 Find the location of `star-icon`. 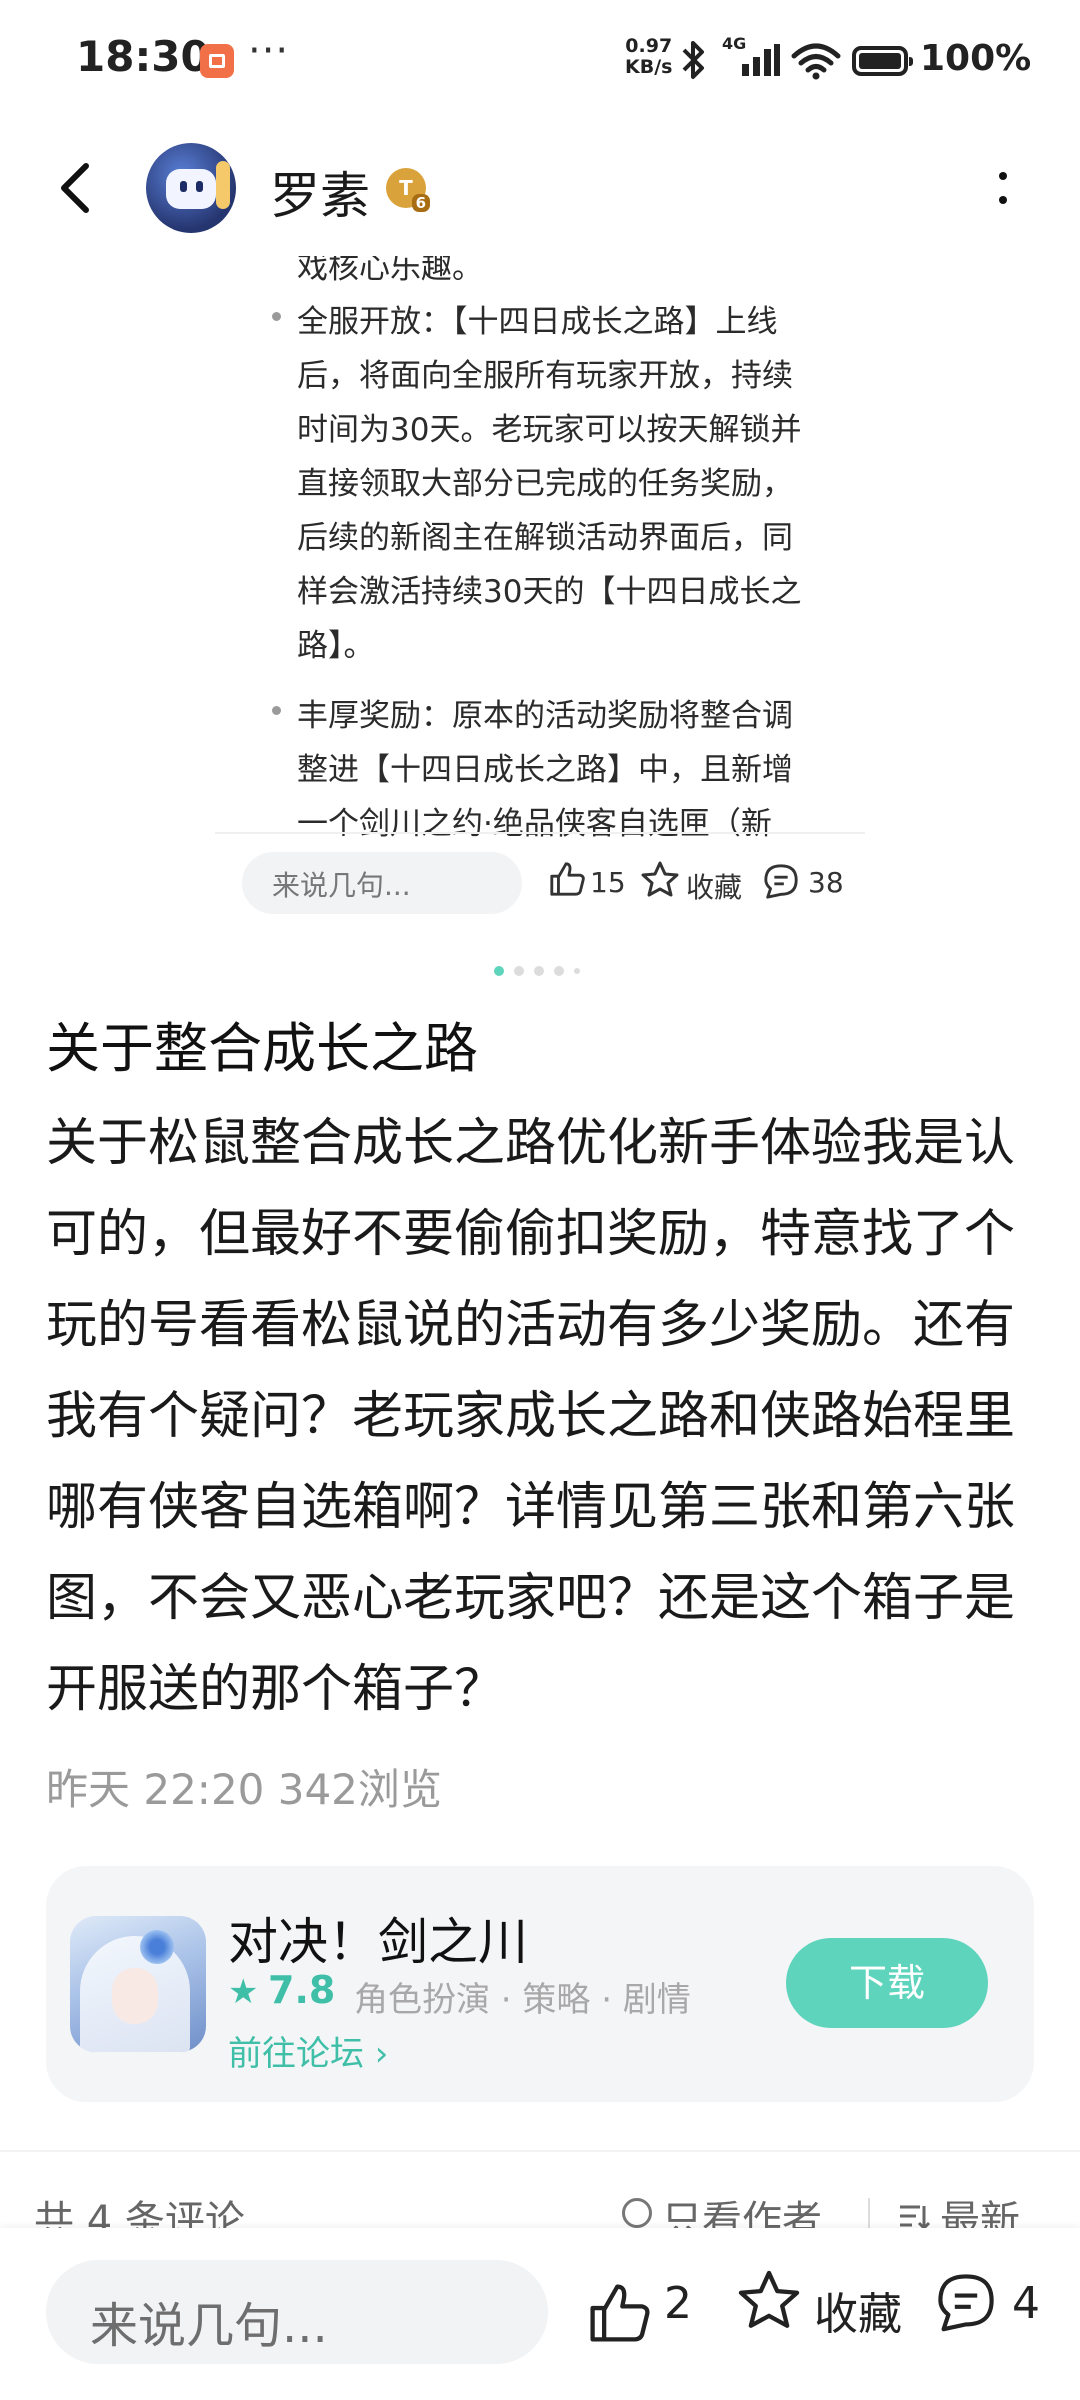

star-icon is located at coordinates (769, 2301).